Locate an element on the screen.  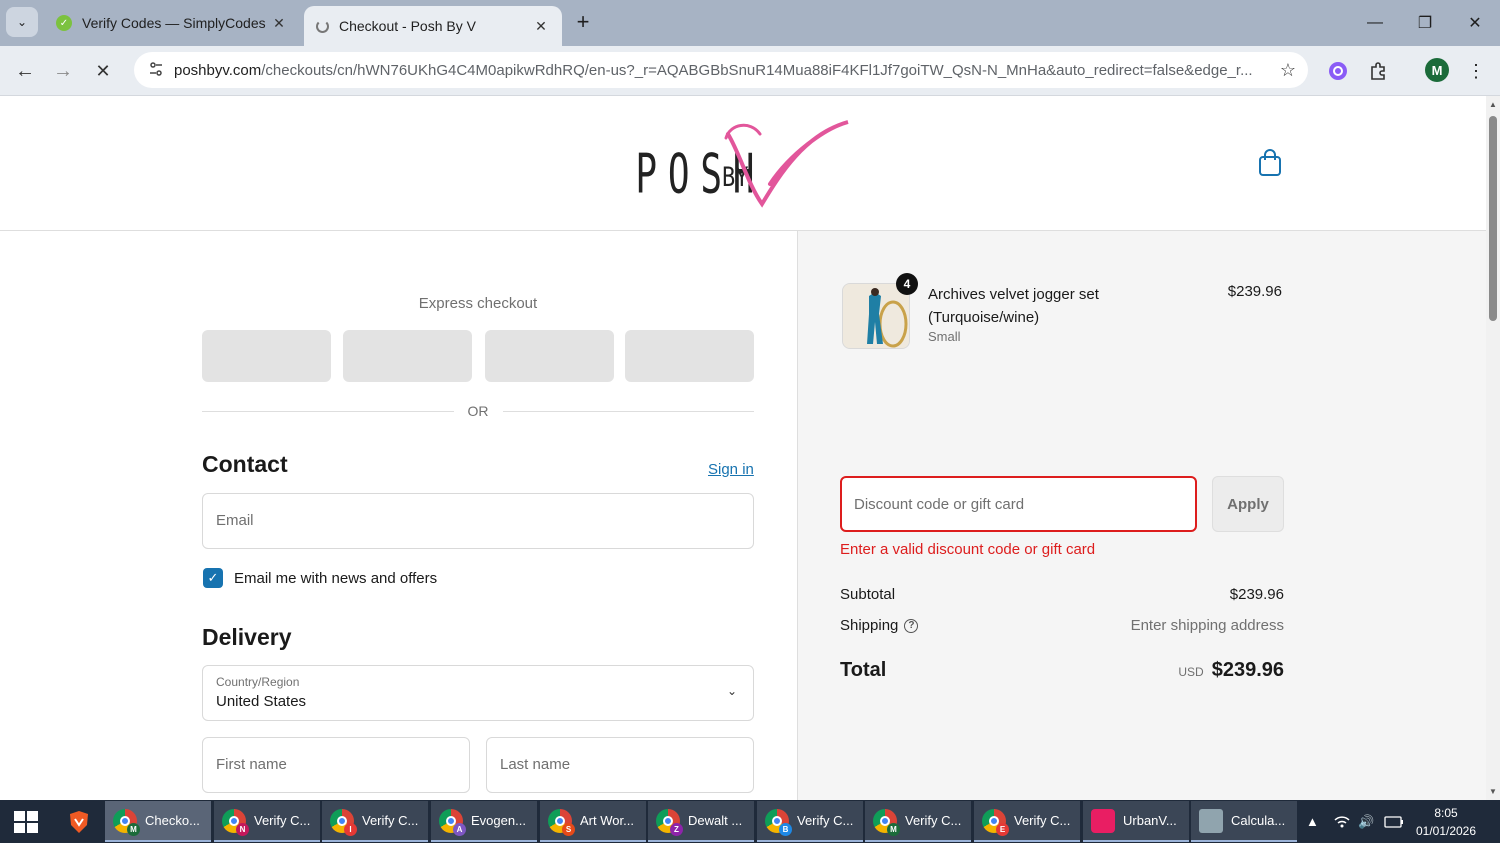
email-field: Email is located at coordinates (478, 521).